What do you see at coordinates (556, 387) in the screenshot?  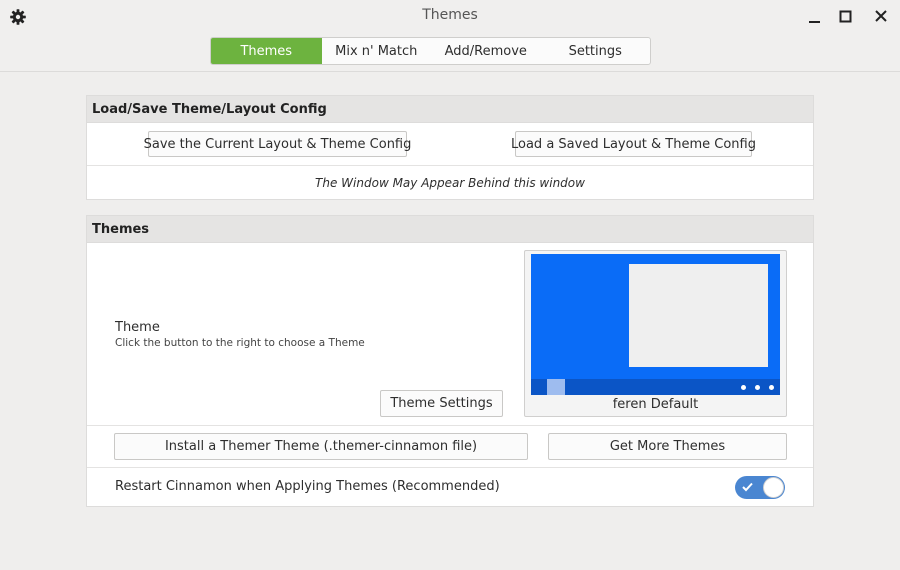 I see `preview-menu-icon` at bounding box center [556, 387].